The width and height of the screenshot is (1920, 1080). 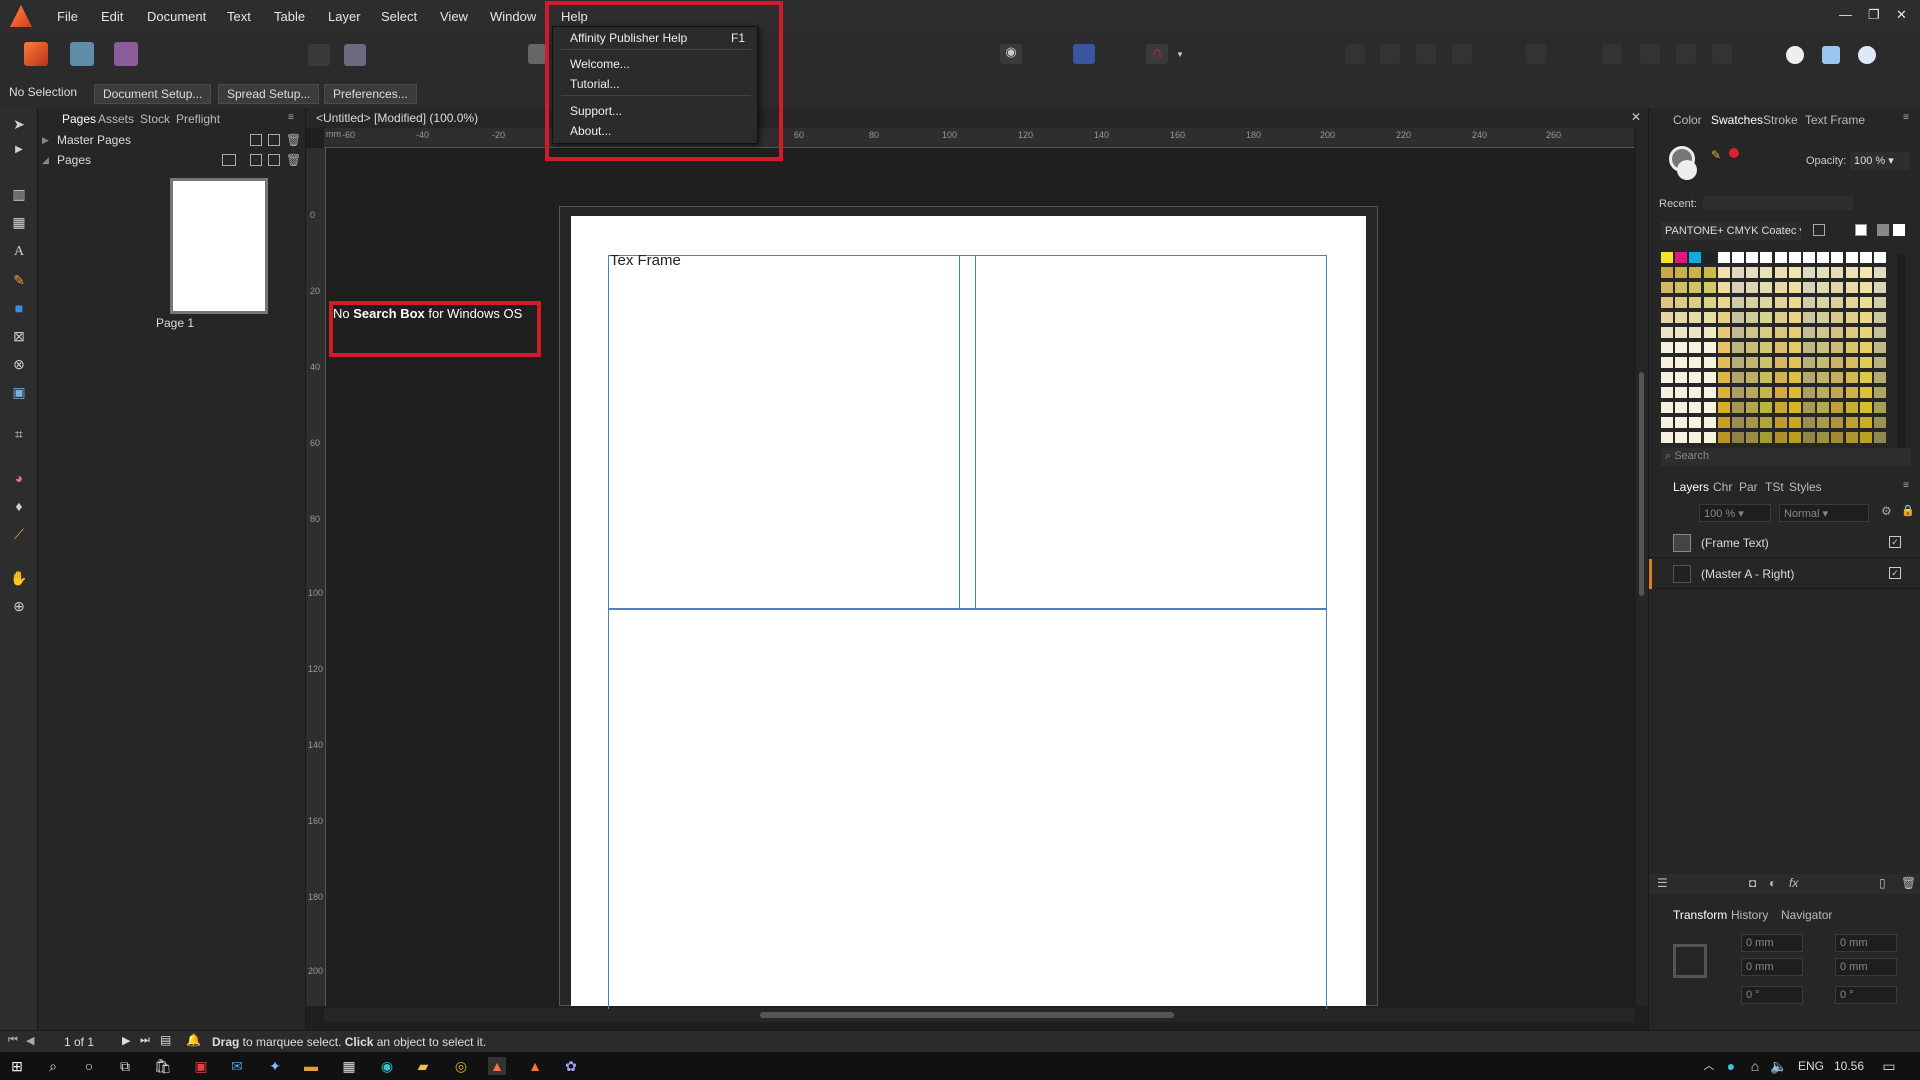 I want to click on volume-icon: 🔈, so click(x=1779, y=1066).